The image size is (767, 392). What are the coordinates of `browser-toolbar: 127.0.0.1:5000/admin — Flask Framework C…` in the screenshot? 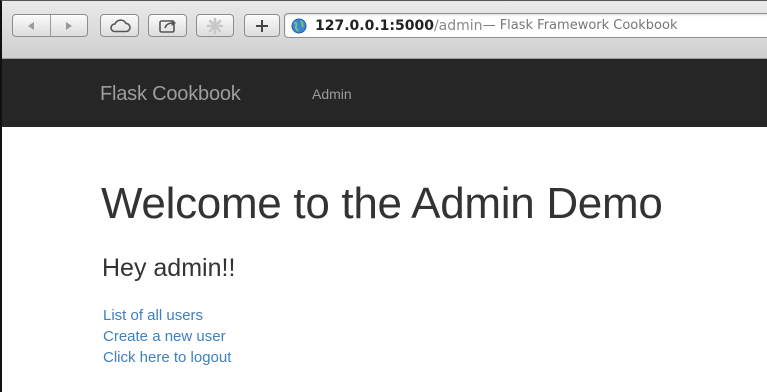 It's located at (384, 30).